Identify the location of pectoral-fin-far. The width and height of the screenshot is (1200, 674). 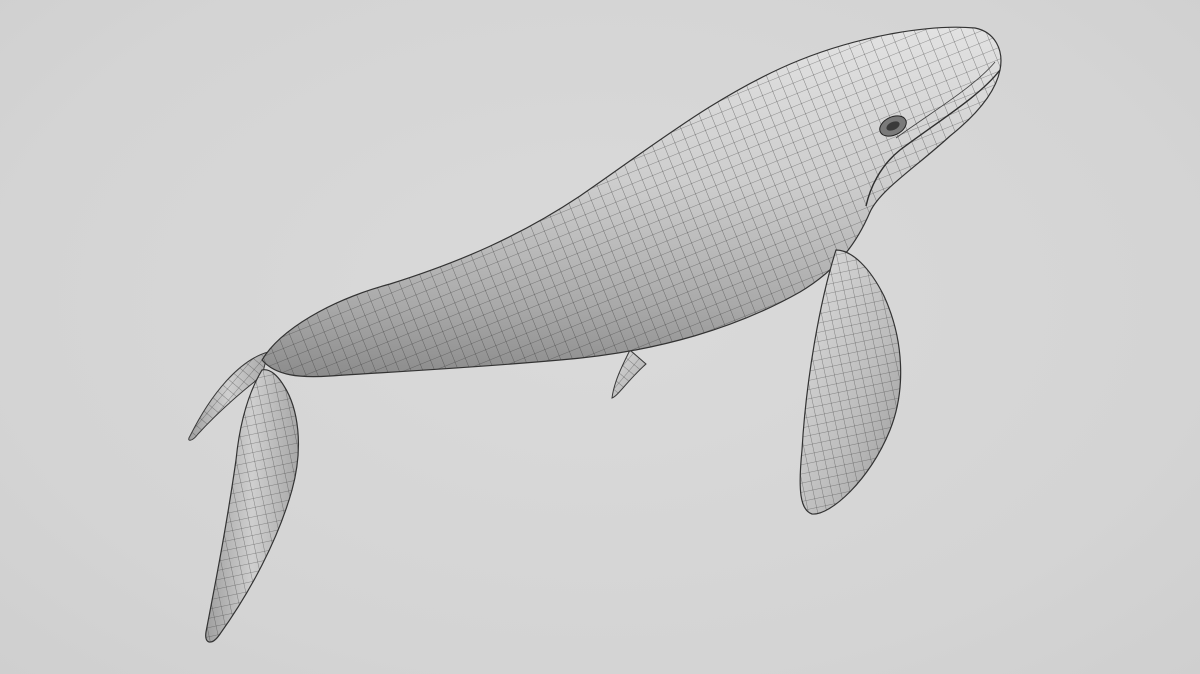
(629, 374).